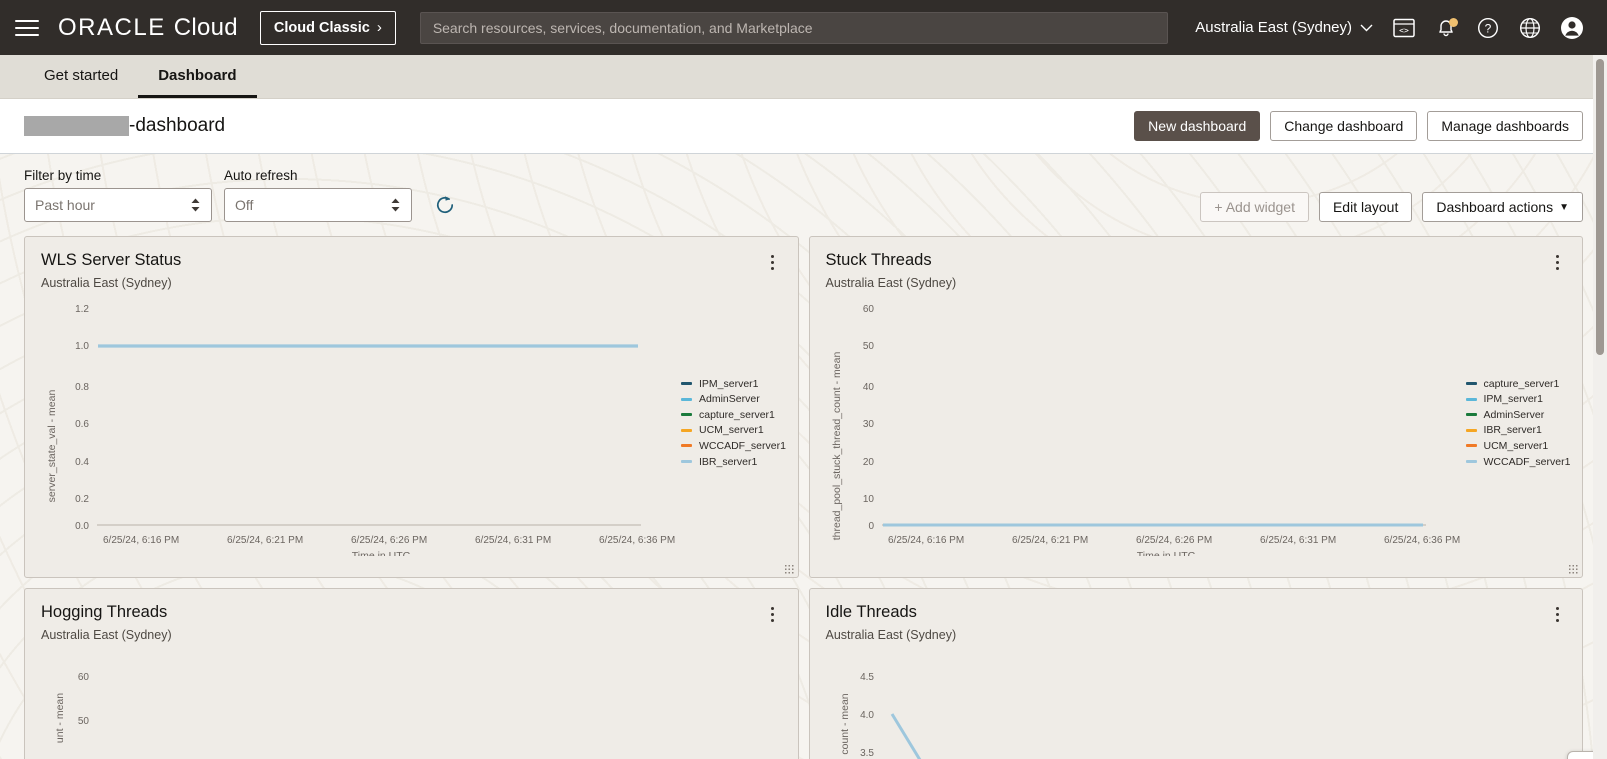  What do you see at coordinates (1196, 622) in the screenshot?
I see `widget-header: Idle Threads Australia East (Sydney)` at bounding box center [1196, 622].